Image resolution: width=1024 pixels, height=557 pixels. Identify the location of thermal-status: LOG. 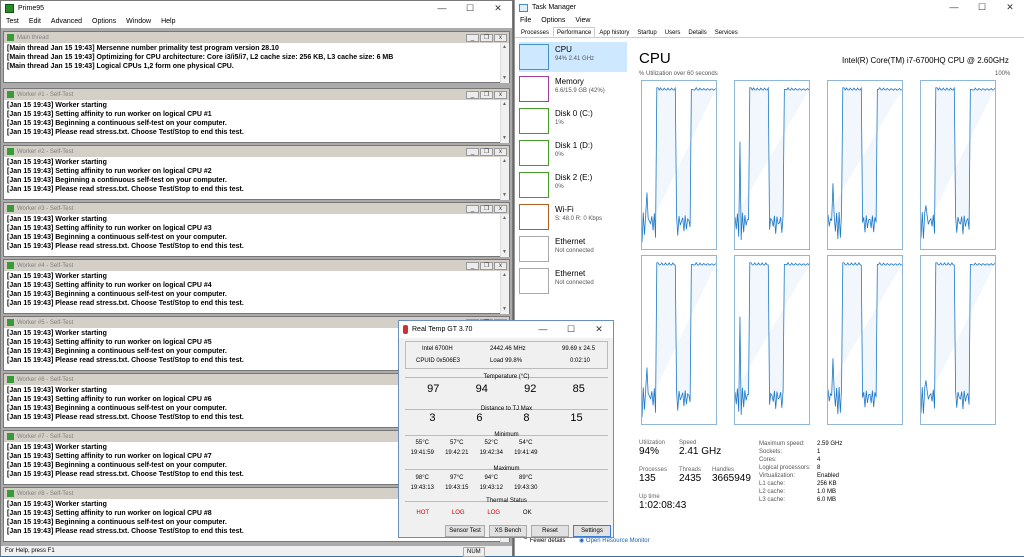
(458, 513).